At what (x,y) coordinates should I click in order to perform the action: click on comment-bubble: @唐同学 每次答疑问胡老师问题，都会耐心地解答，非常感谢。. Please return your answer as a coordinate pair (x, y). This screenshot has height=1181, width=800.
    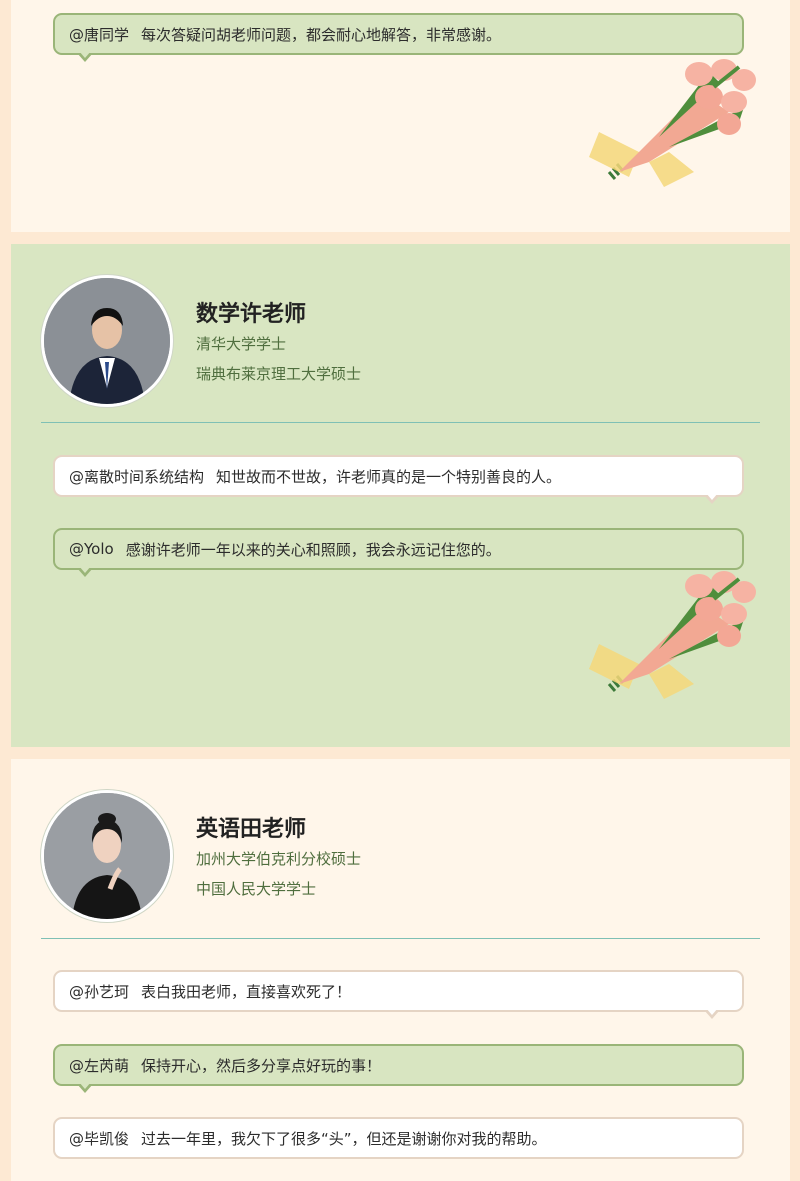
    Looking at the image, I should click on (398, 37).